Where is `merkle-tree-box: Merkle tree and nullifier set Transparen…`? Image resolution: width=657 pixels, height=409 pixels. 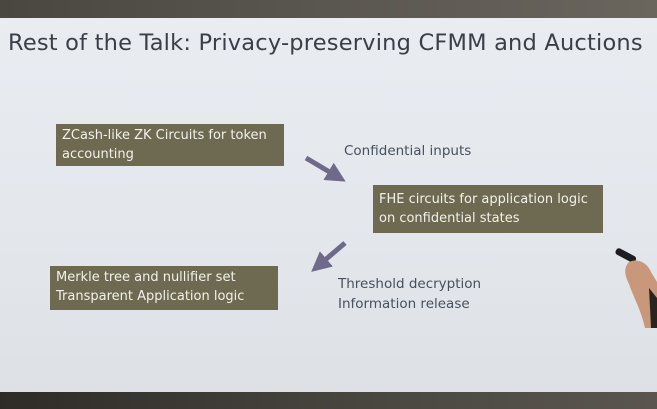 merkle-tree-box: Merkle tree and nullifier set Transparen… is located at coordinates (164, 288).